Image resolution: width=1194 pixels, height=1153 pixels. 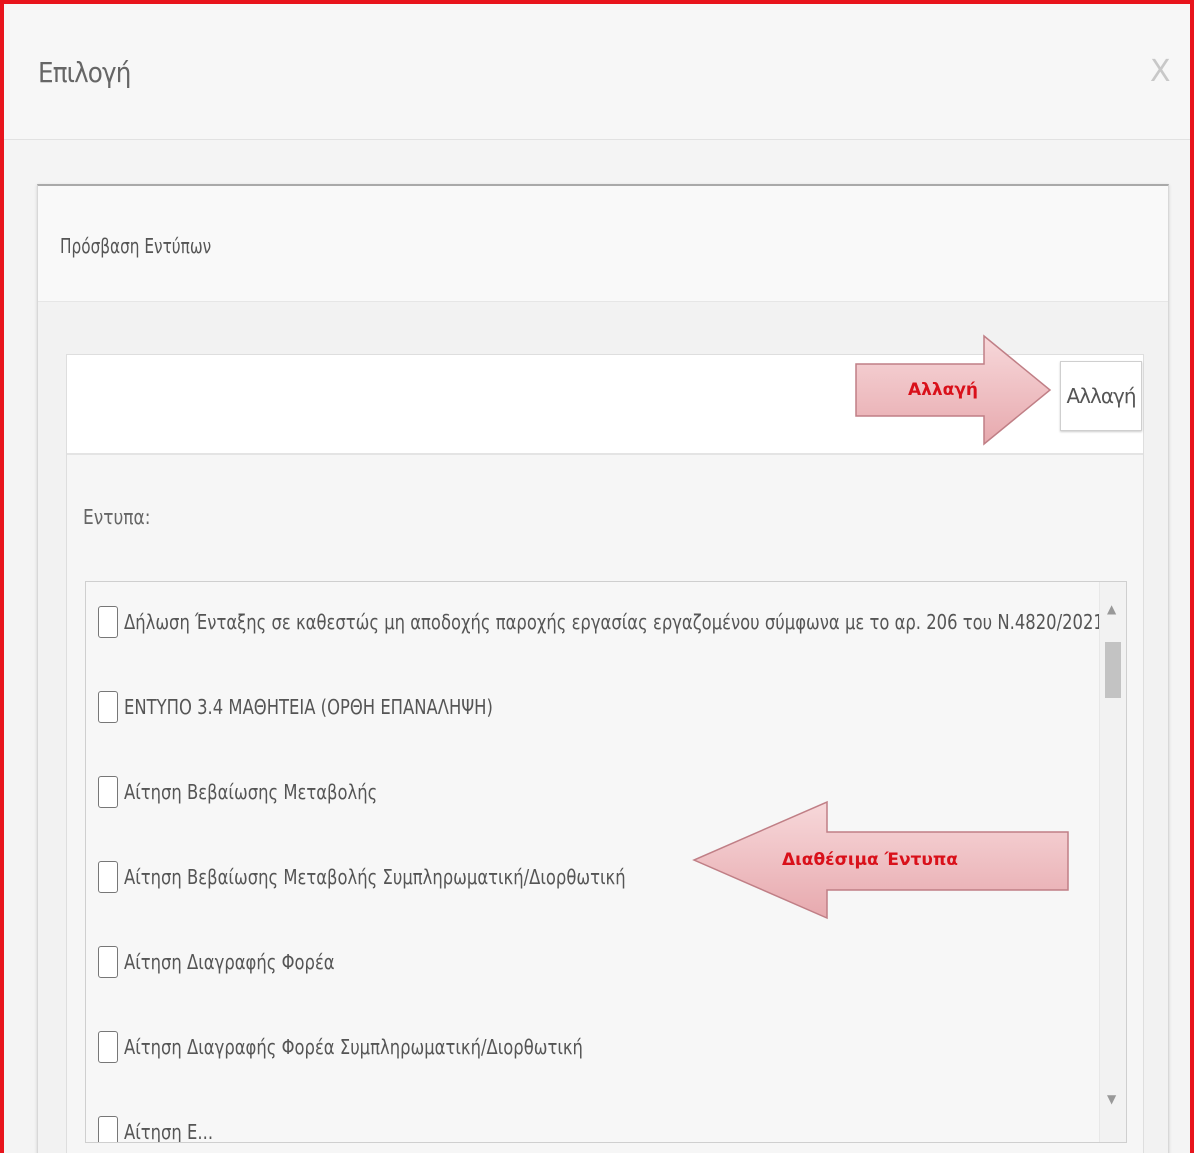 What do you see at coordinates (136, 246) in the screenshot?
I see `panel-title: Πρόσβαση Εντύπων` at bounding box center [136, 246].